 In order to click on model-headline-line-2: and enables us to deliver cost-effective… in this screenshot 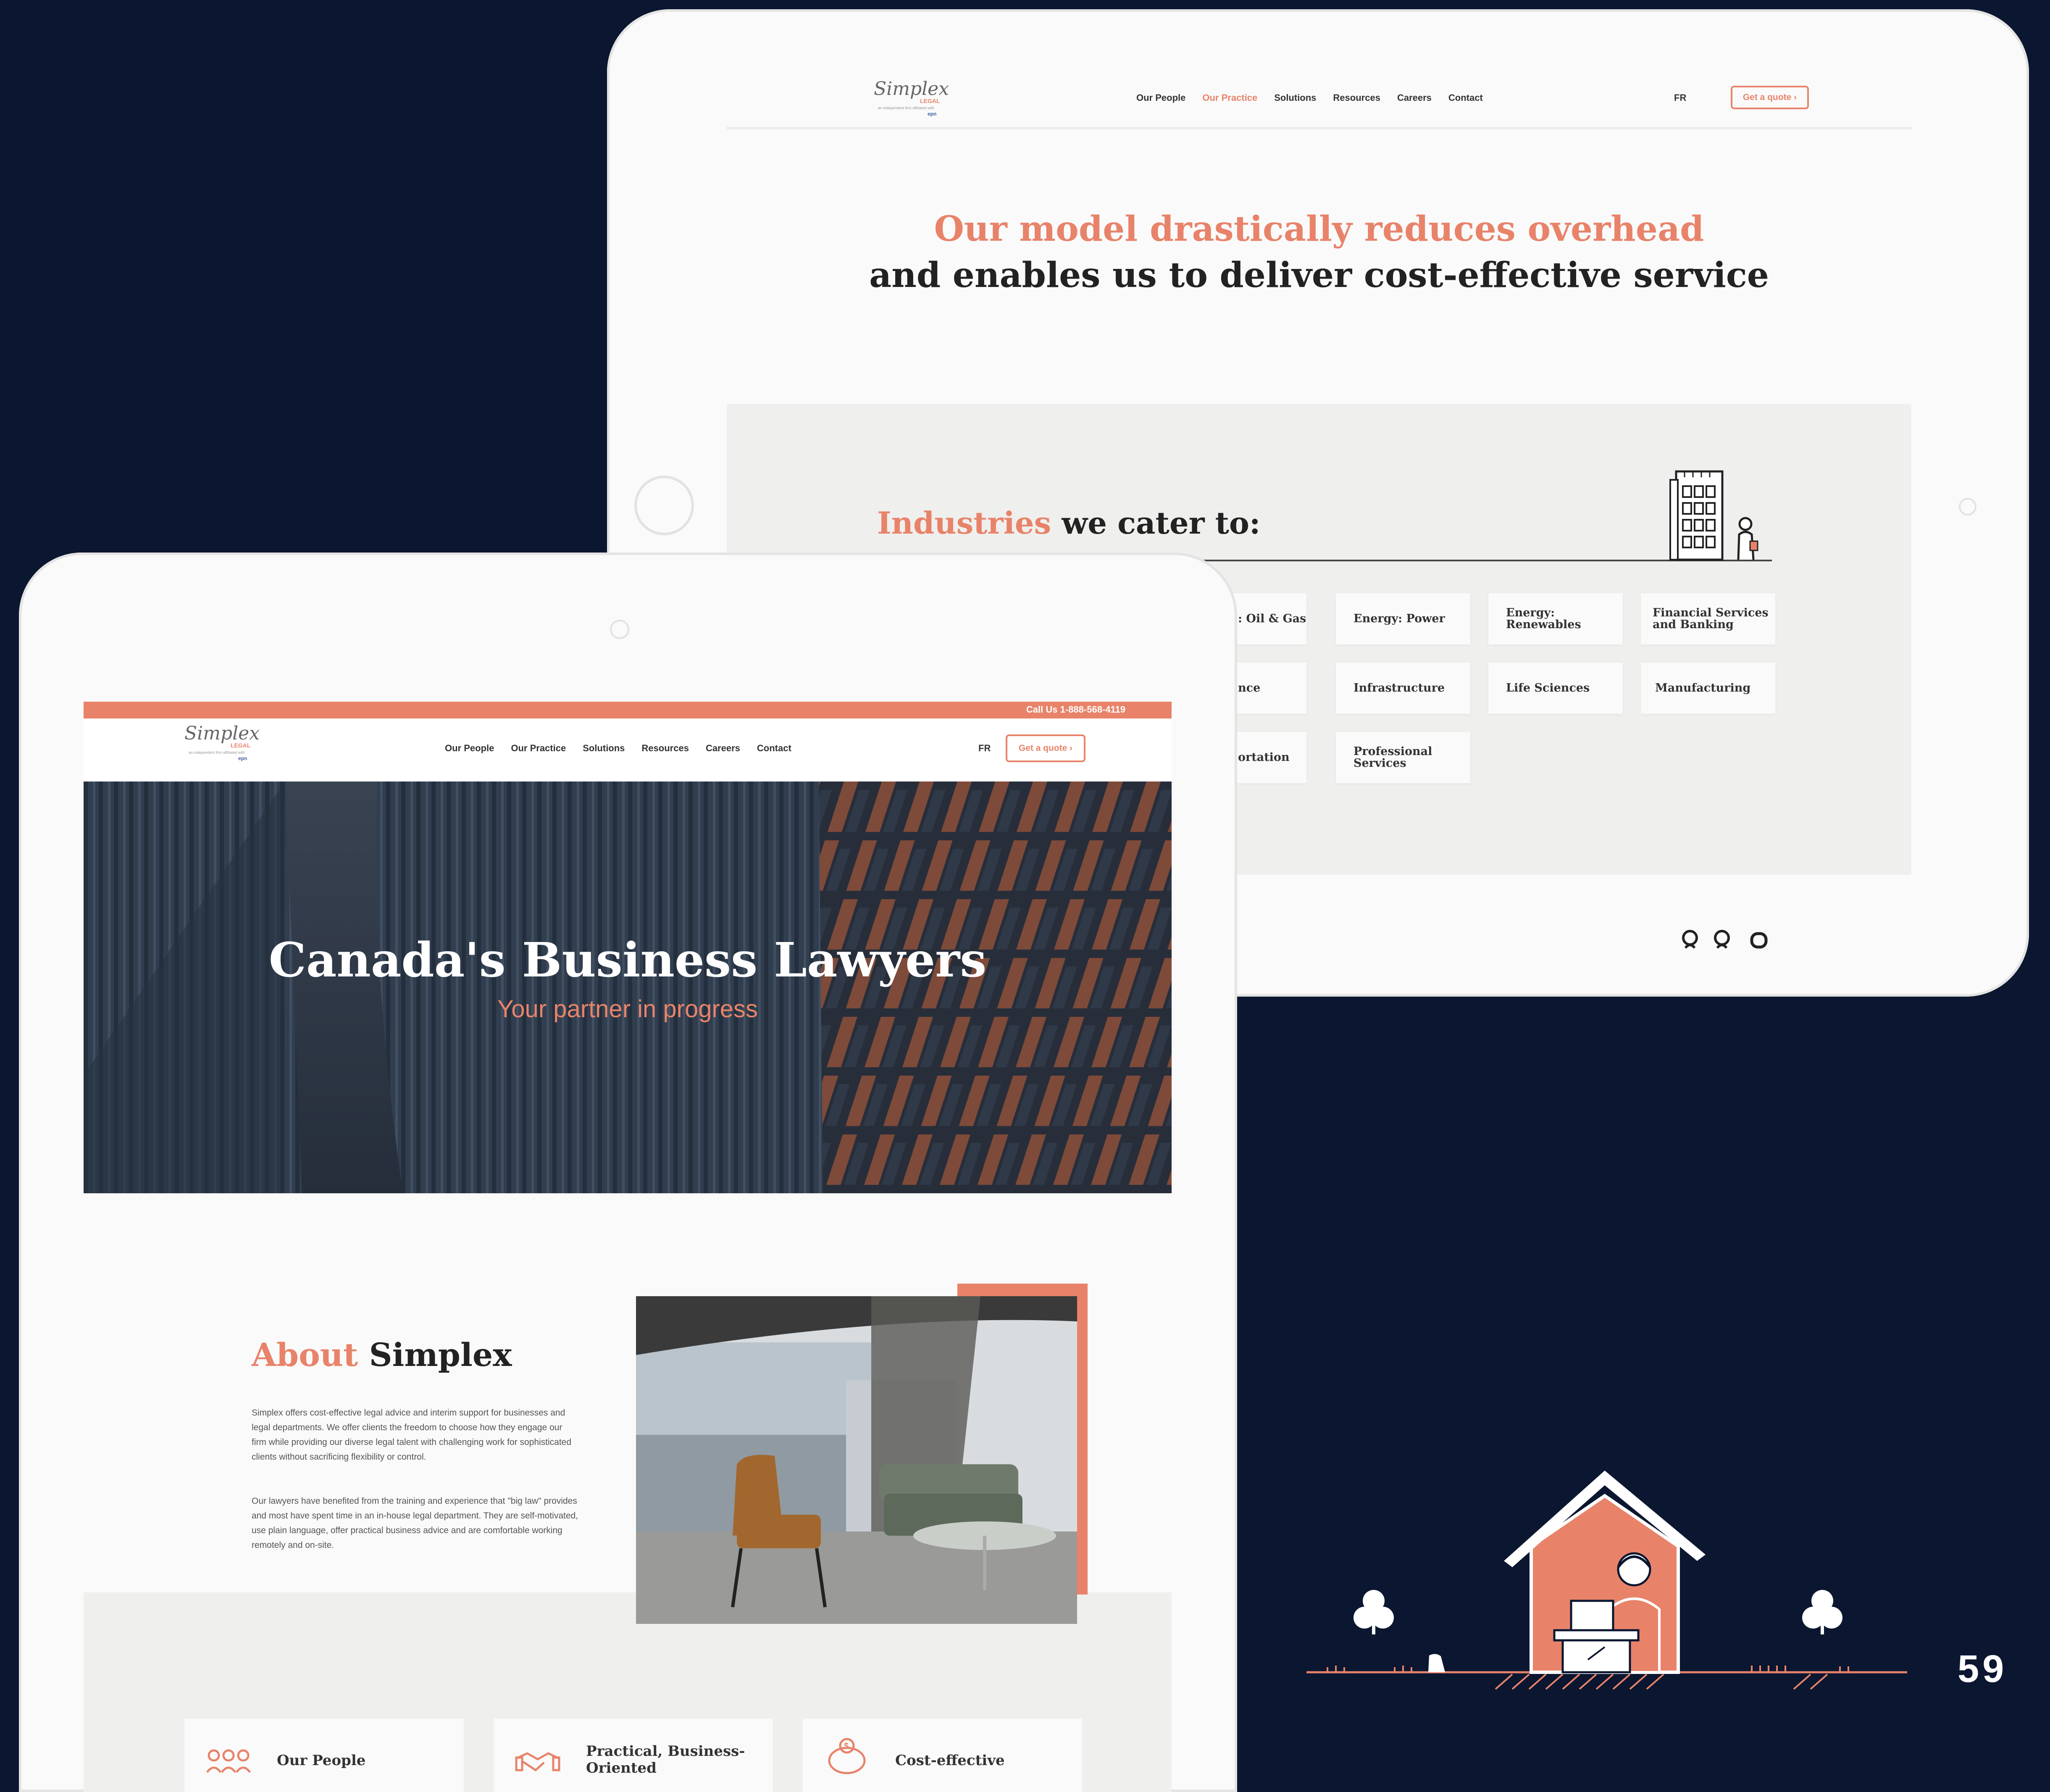, I will do `click(1319, 275)`.